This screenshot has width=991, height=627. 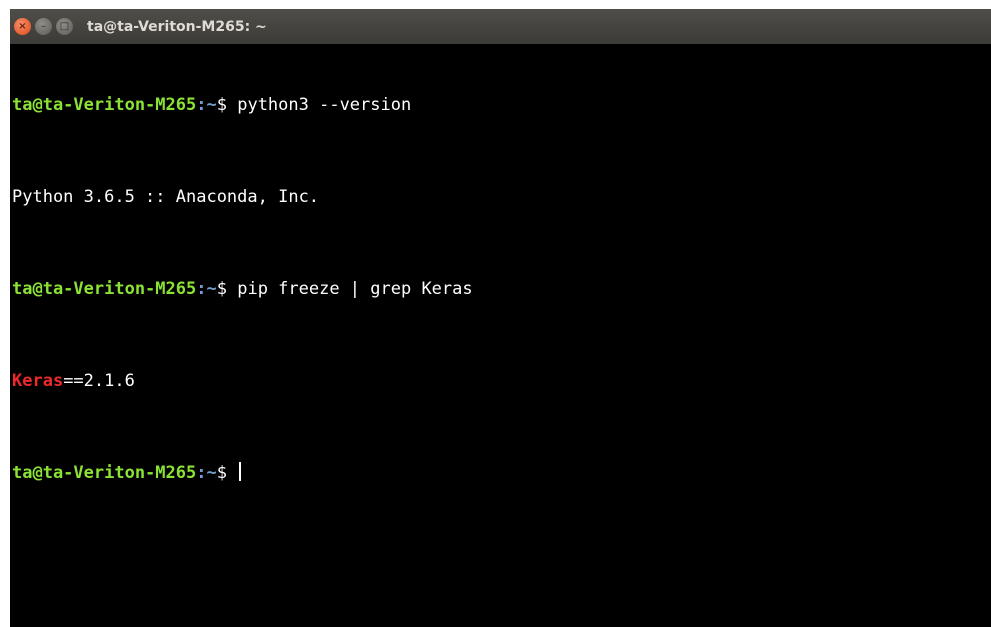 I want to click on maximize-icon: □, so click(x=64, y=26).